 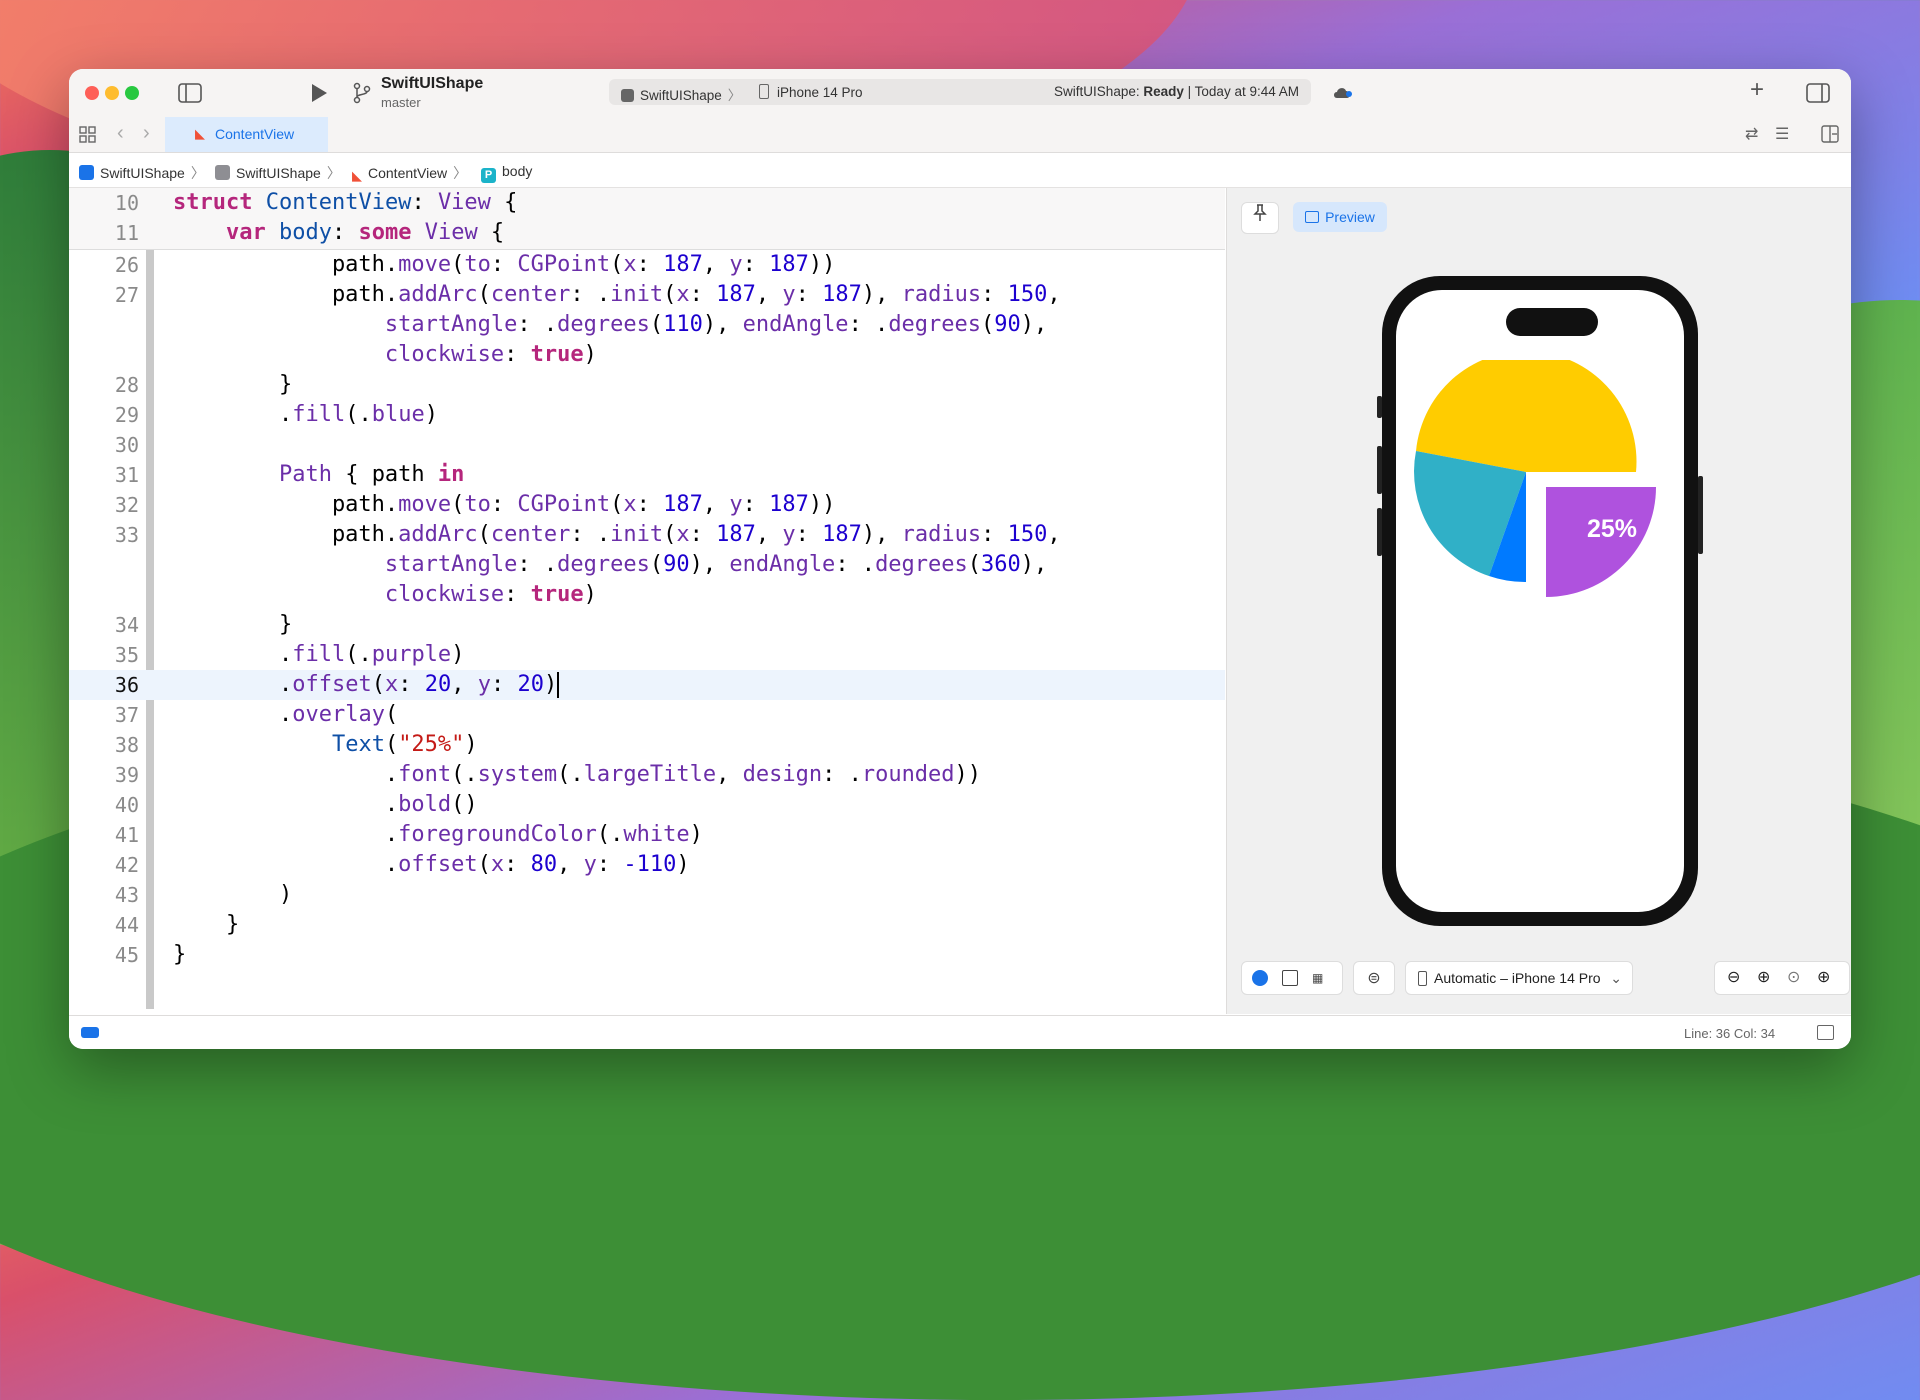 I want to click on device-menu: Automatic – iPhone 14 Pro ⌄, so click(x=1519, y=978).